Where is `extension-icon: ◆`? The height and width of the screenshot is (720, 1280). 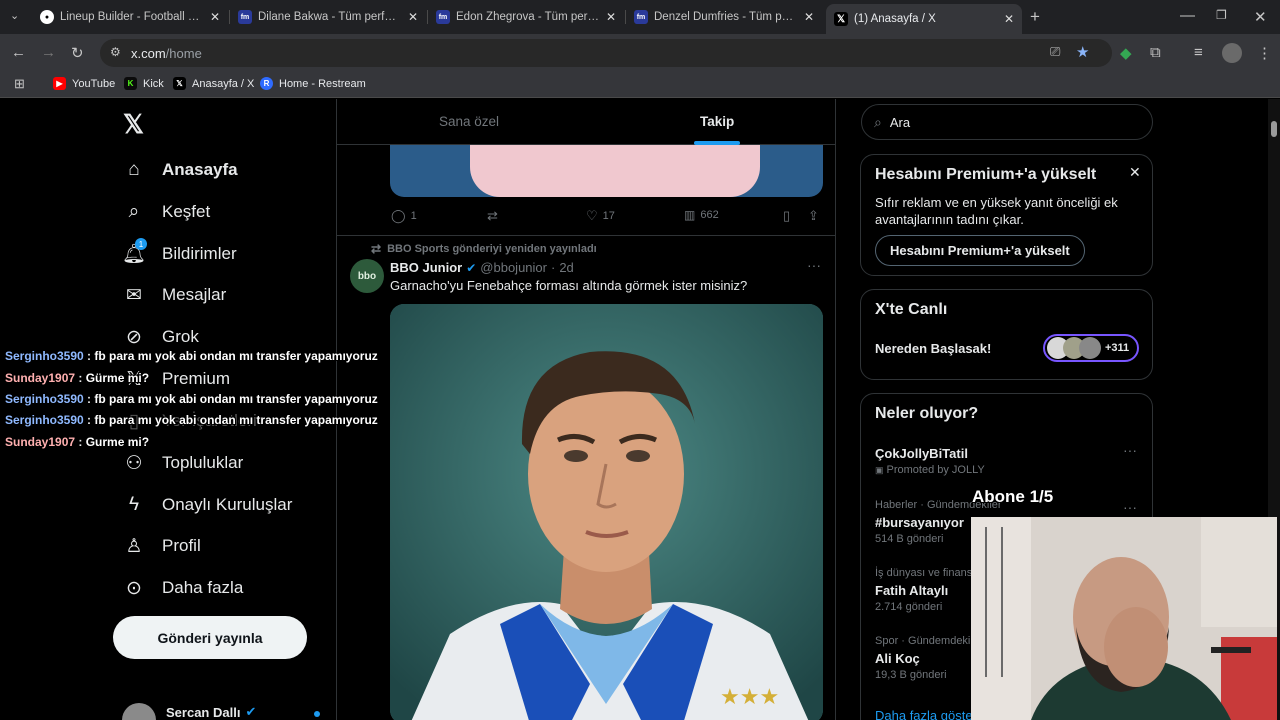 extension-icon: ◆ is located at coordinates (1126, 53).